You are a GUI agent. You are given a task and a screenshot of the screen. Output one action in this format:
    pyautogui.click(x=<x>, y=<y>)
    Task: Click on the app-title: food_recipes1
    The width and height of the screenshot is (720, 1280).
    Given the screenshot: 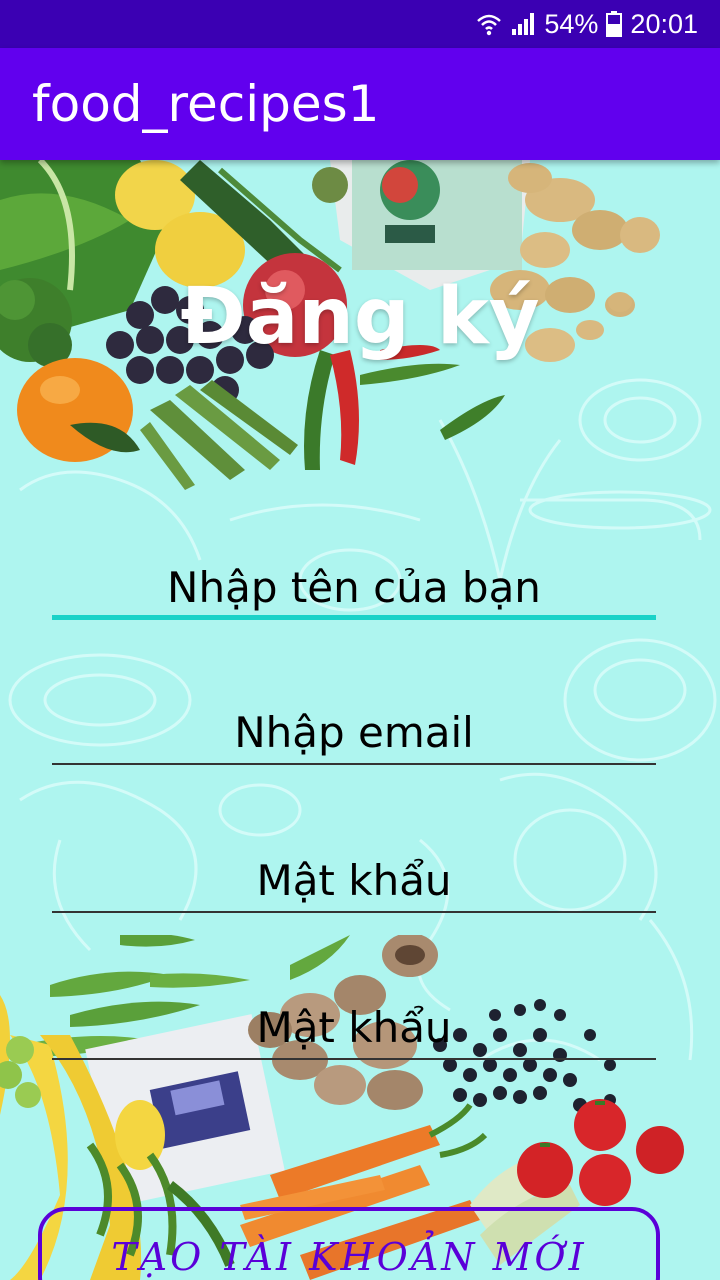 What is the action you would take?
    pyautogui.click(x=206, y=104)
    